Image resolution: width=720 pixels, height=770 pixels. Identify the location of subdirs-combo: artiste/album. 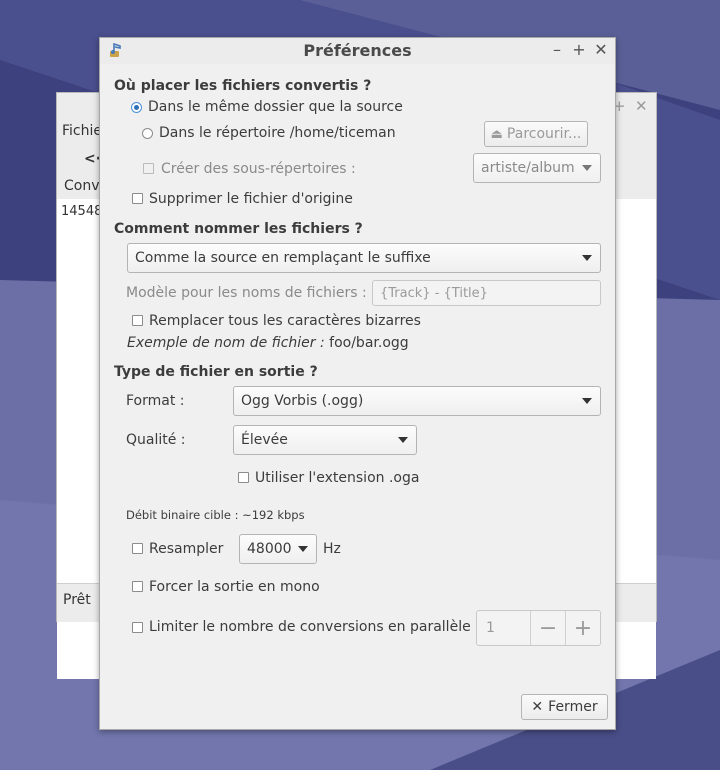
(537, 168).